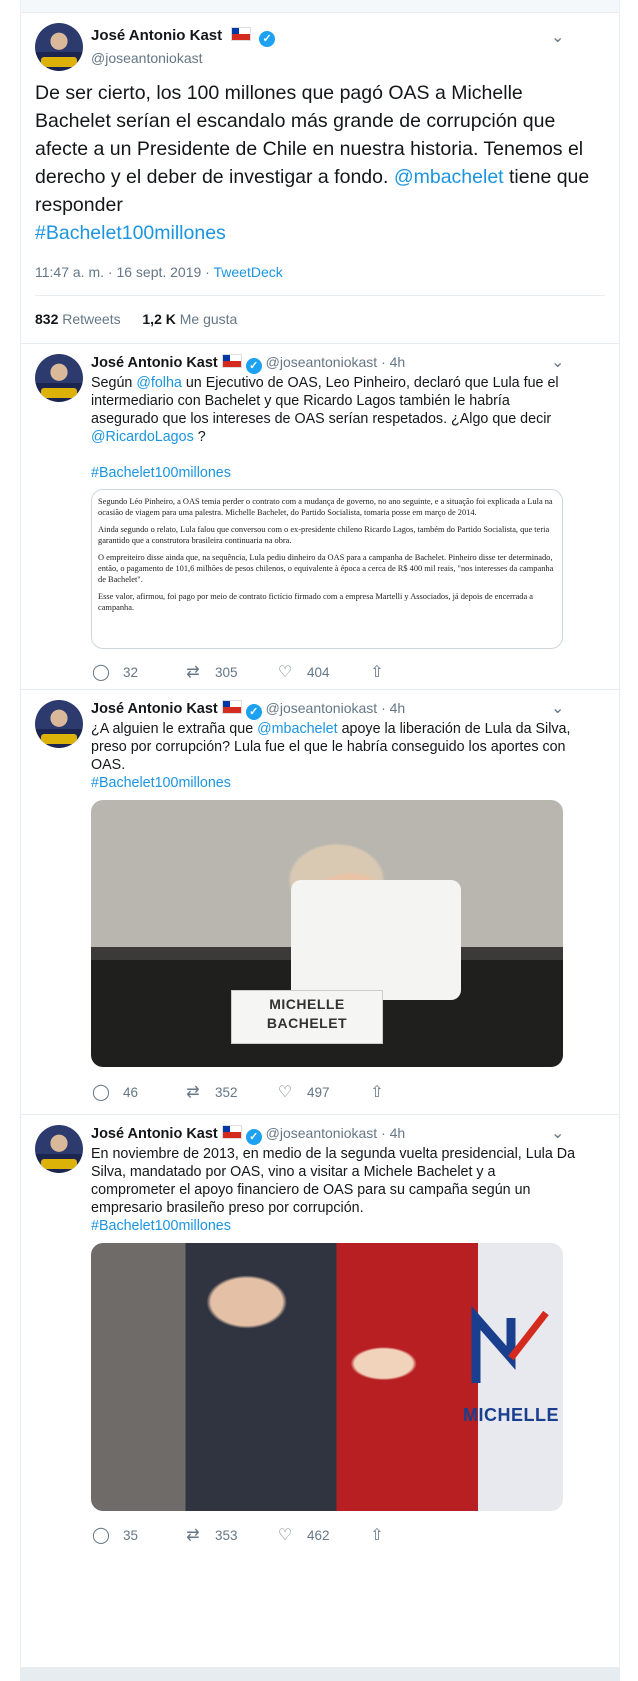 This screenshot has height=1681, width=638. I want to click on tweet-text-part: Según, so click(114, 383).